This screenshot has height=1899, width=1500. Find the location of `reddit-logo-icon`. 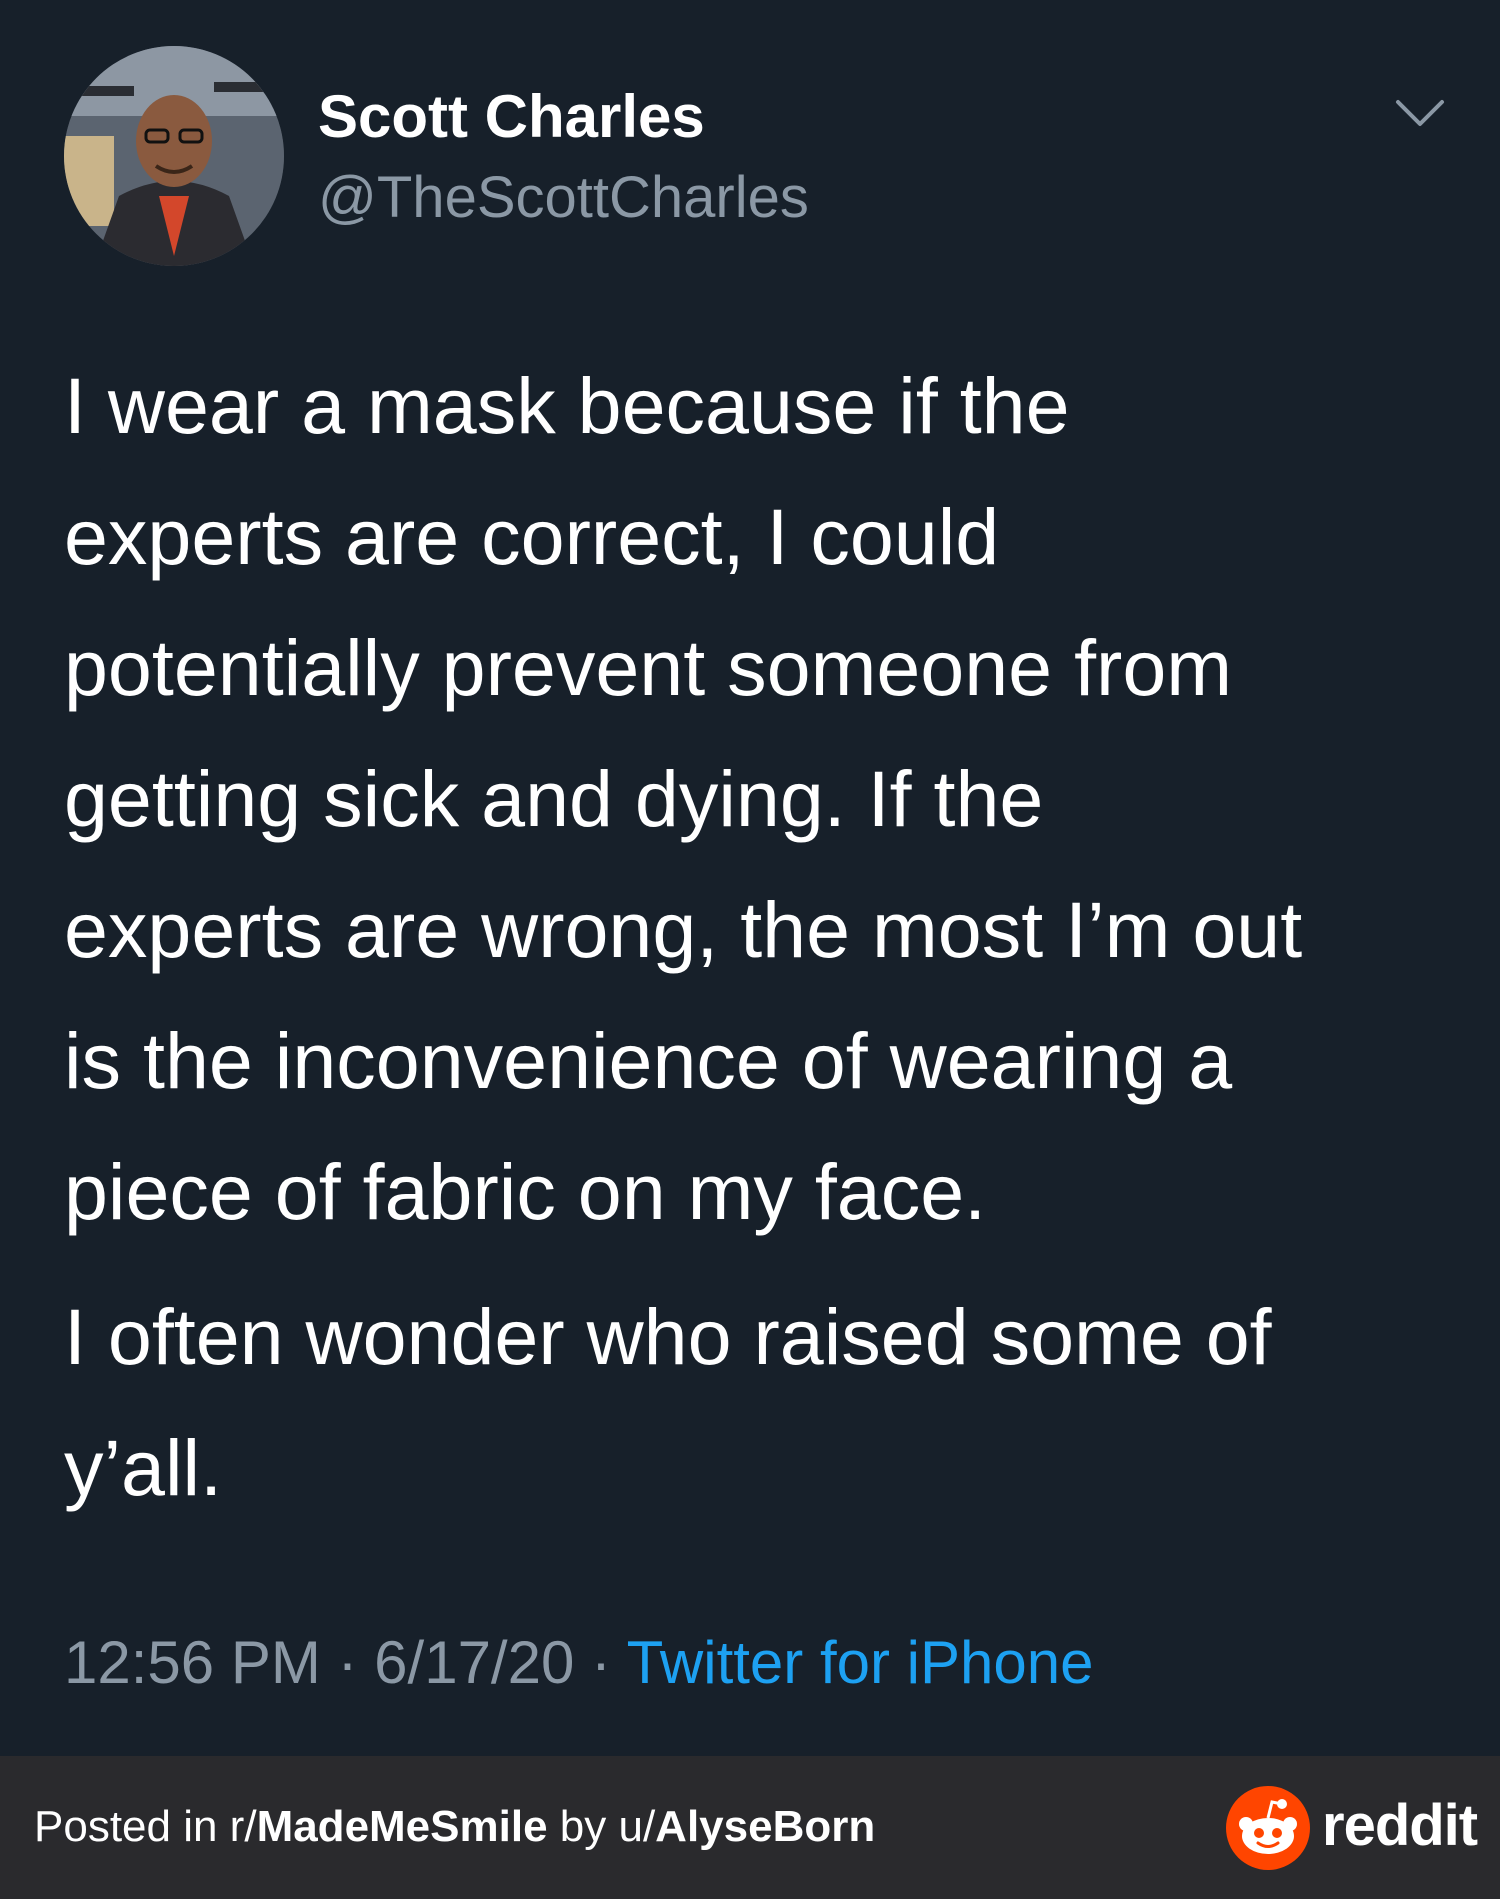

reddit-logo-icon is located at coordinates (1268, 1828).